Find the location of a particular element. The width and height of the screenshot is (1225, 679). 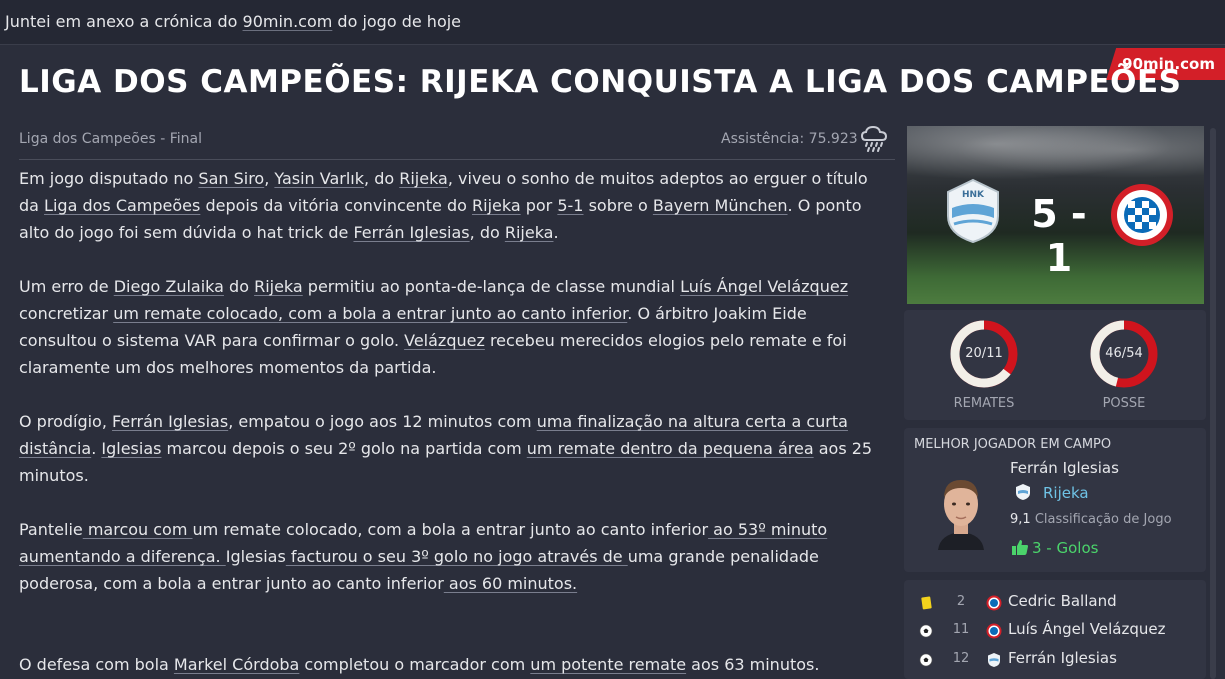

event-row: 12 Ferrán Iglesias is located at coordinates (1055, 660).